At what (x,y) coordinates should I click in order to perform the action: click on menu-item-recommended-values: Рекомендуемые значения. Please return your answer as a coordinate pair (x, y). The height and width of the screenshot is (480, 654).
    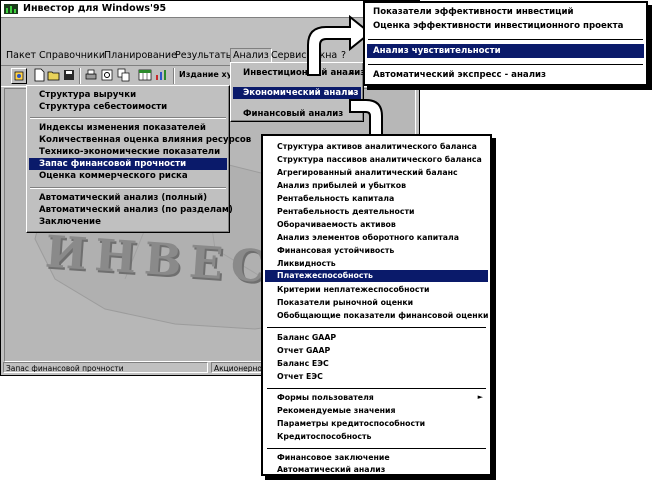
    Looking at the image, I should click on (336, 410).